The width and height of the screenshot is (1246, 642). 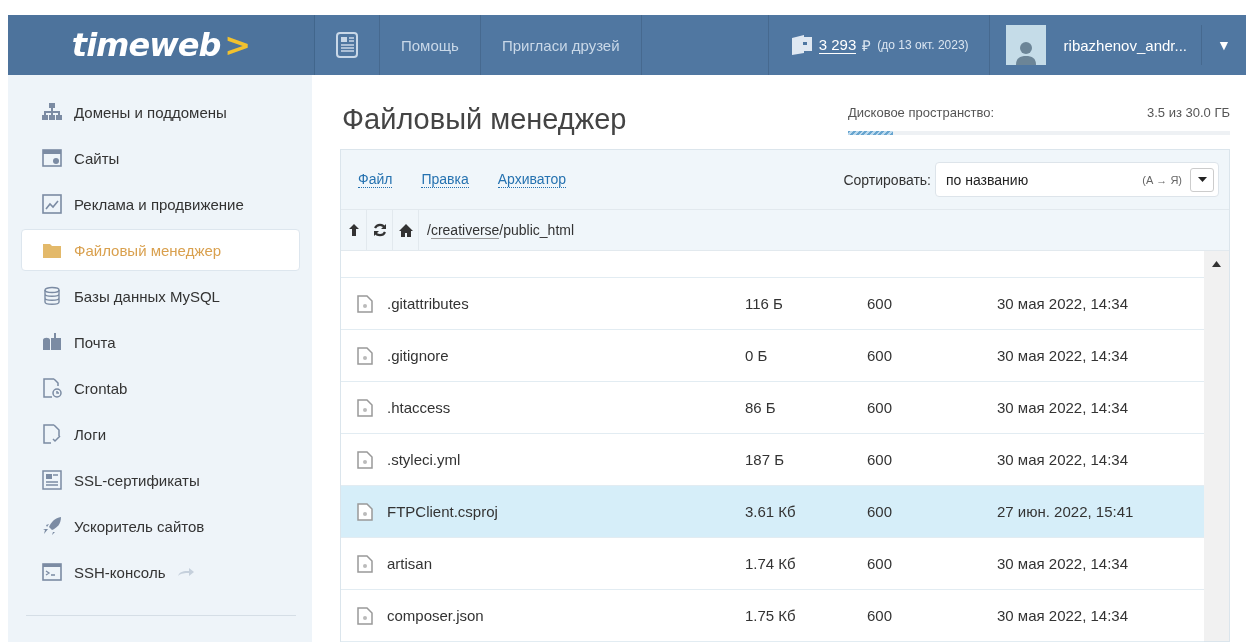 I want to click on file-row: .gitignore 0 Б 600 30 мая 2022, 14:34, so click(x=772, y=356).